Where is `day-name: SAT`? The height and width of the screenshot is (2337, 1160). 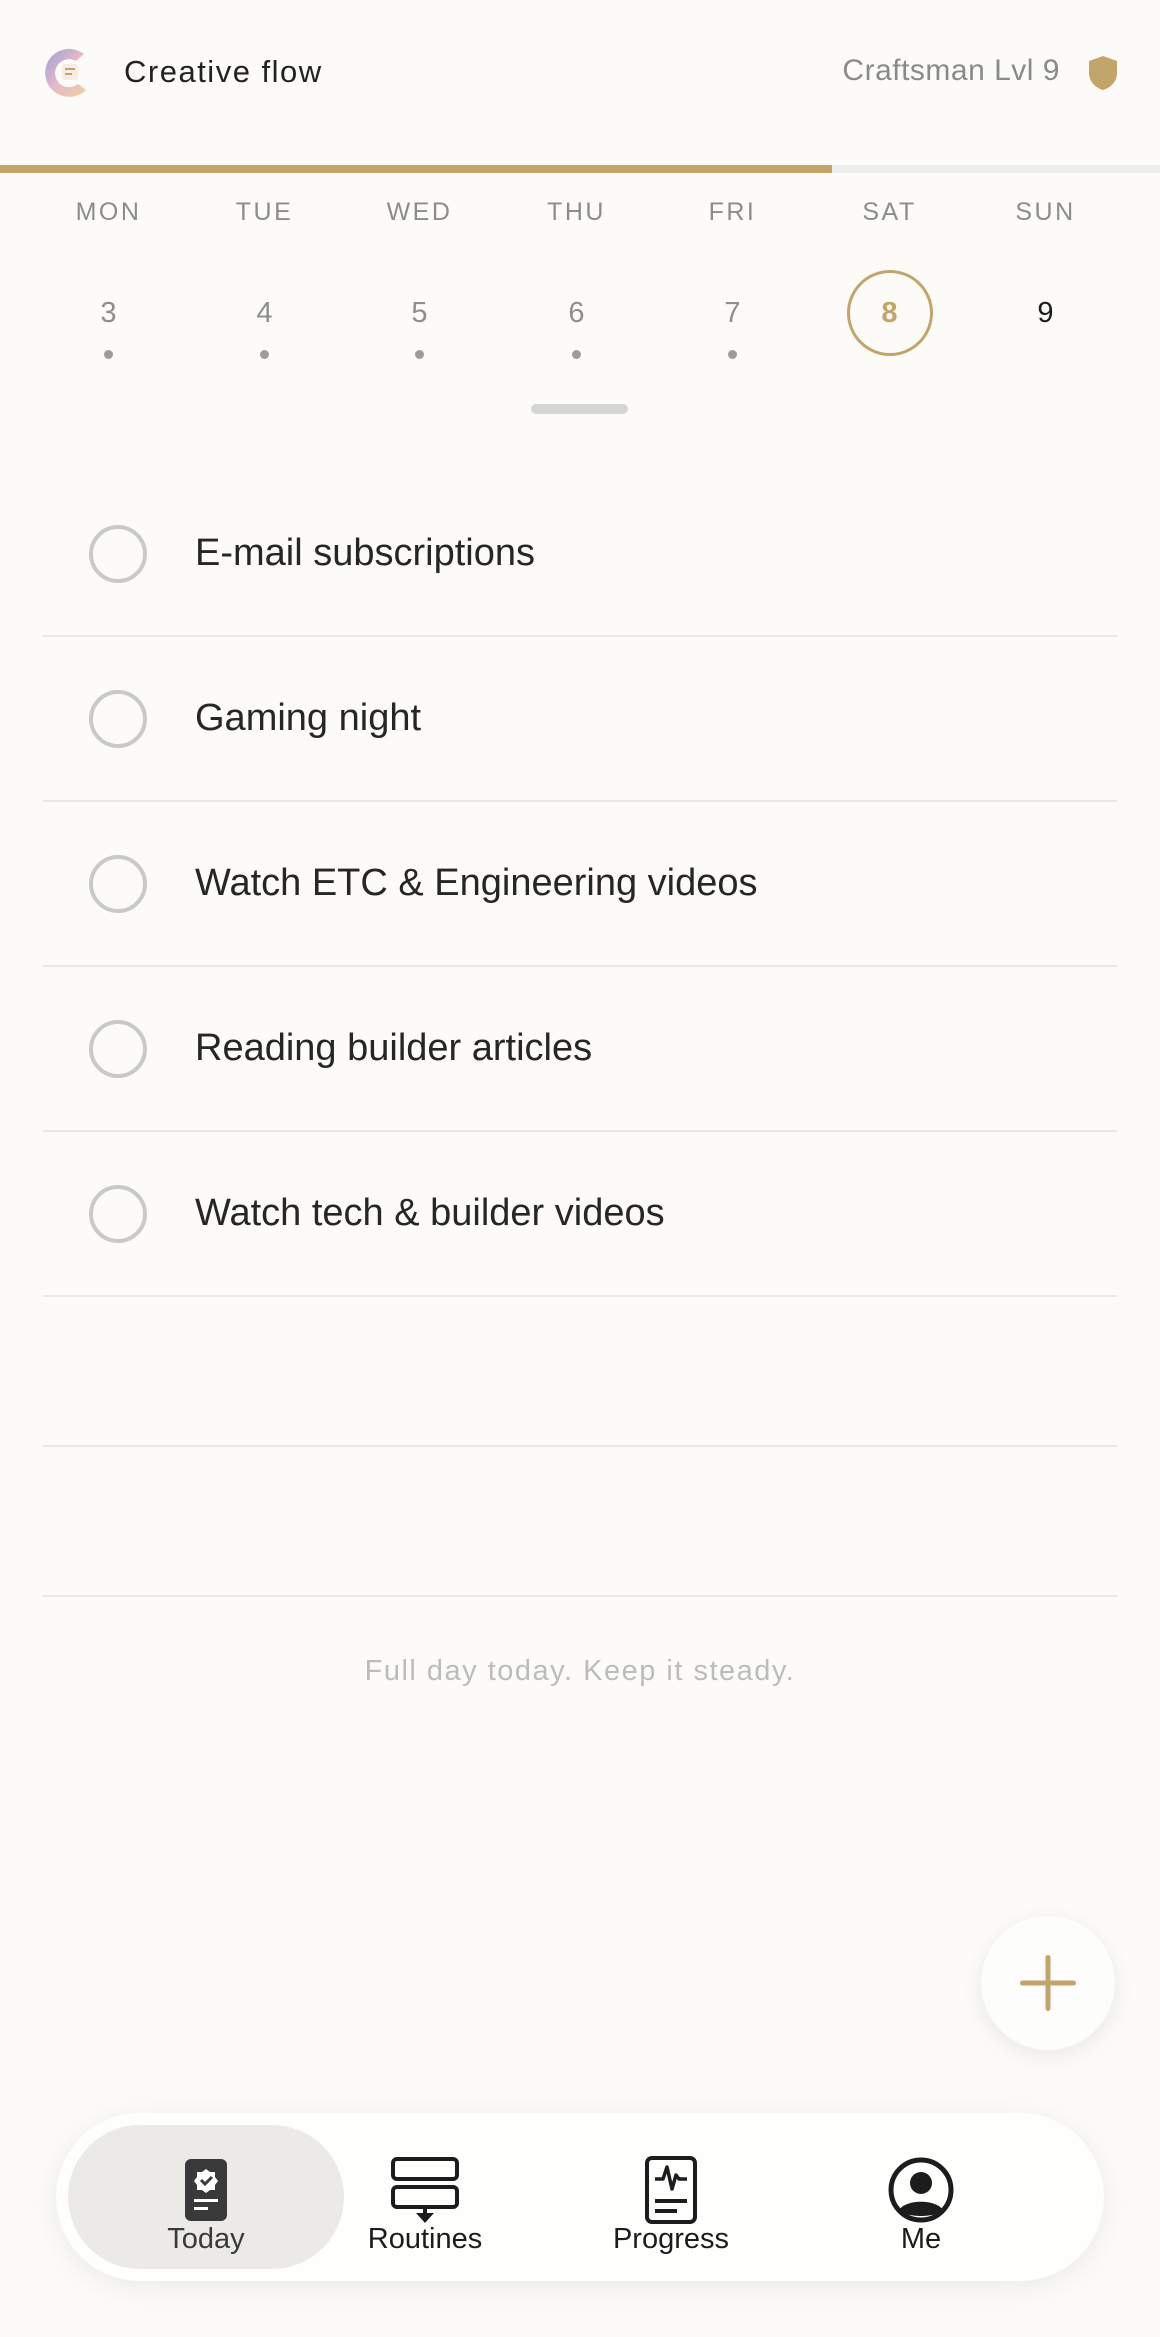 day-name: SAT is located at coordinates (889, 212).